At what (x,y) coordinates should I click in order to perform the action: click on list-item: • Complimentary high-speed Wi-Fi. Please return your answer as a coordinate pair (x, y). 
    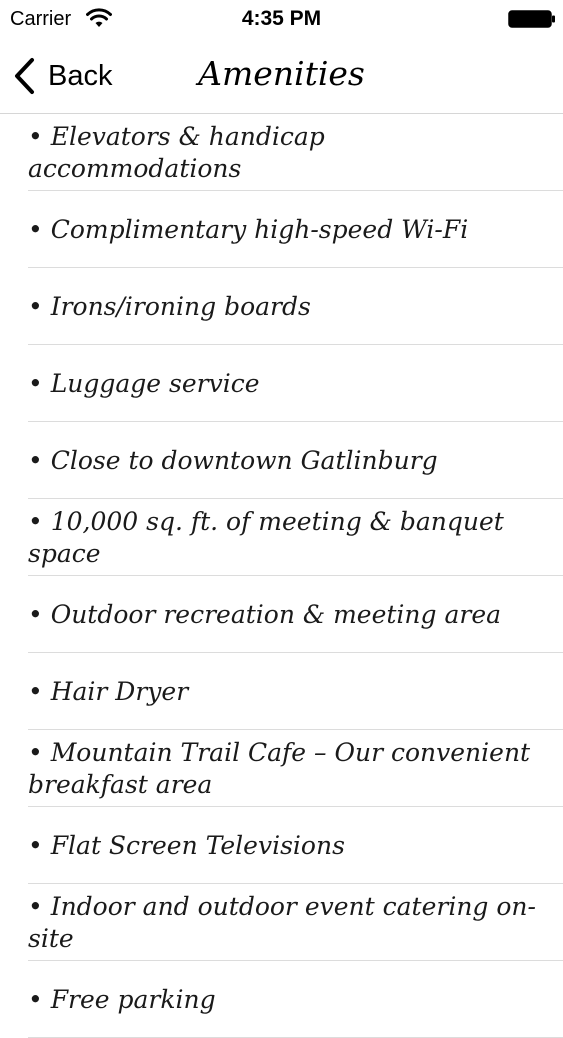
    Looking at the image, I should click on (281, 229).